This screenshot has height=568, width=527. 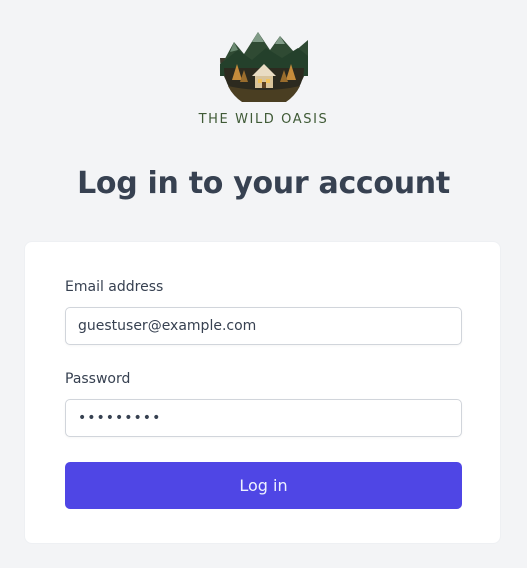 I want to click on email-label: Email address, so click(x=114, y=287).